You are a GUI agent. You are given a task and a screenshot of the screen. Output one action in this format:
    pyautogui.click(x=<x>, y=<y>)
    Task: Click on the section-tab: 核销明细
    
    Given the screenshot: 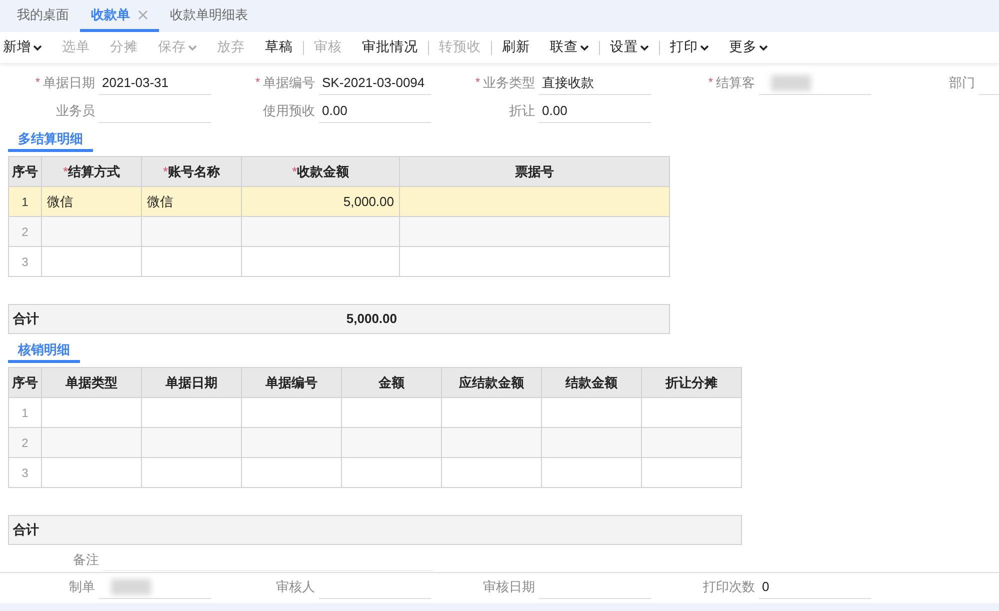 What is the action you would take?
    pyautogui.click(x=44, y=351)
    